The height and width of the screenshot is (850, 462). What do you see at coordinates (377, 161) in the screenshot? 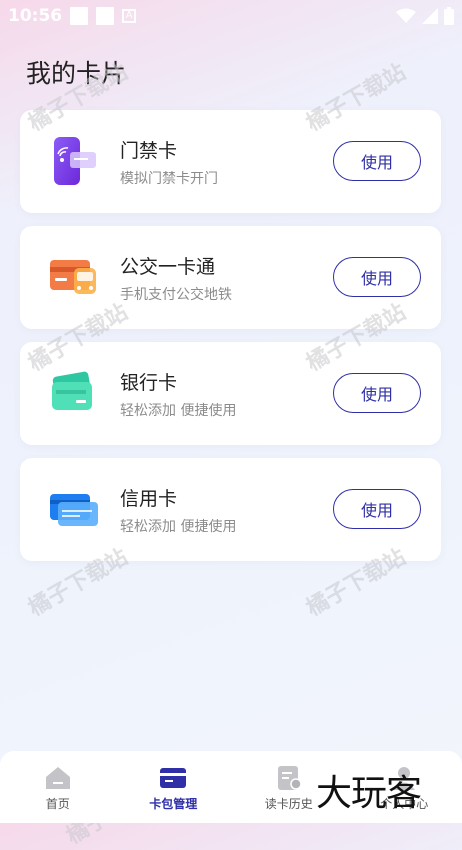
I see `use-button-access: 使用` at bounding box center [377, 161].